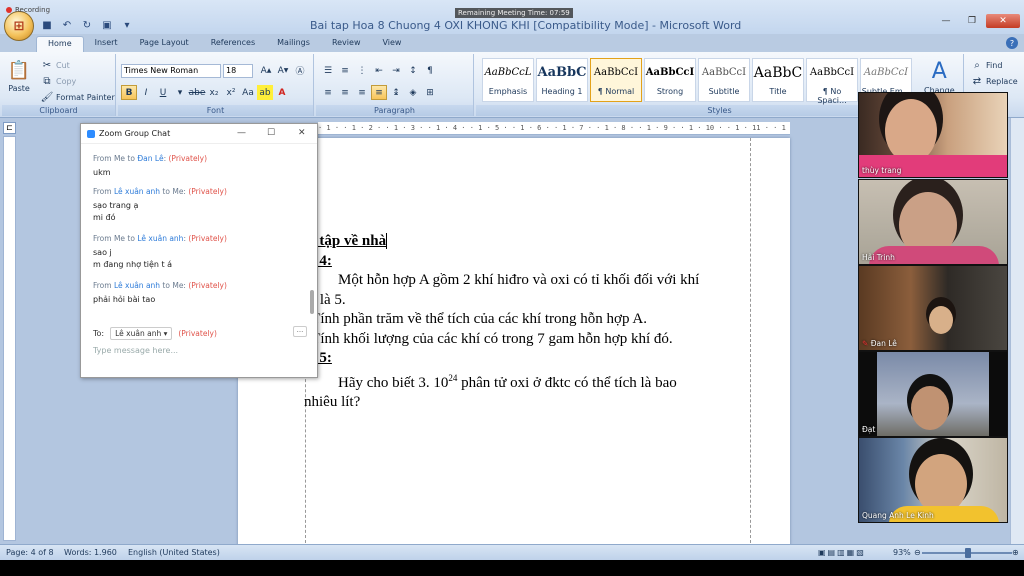 Image resolution: width=1024 pixels, height=576 pixels. Describe the element at coordinates (939, 77) in the screenshot. I see `change-styles-button: A Change` at that location.